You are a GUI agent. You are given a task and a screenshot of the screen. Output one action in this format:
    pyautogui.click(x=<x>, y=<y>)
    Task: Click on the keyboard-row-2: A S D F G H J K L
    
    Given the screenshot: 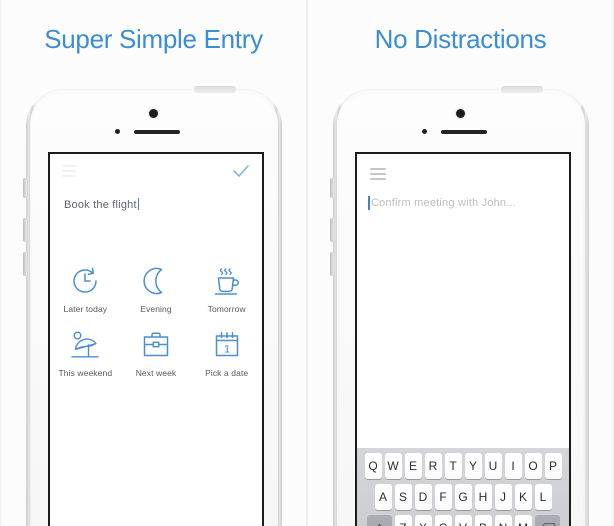 What is the action you would take?
    pyautogui.click(x=463, y=497)
    